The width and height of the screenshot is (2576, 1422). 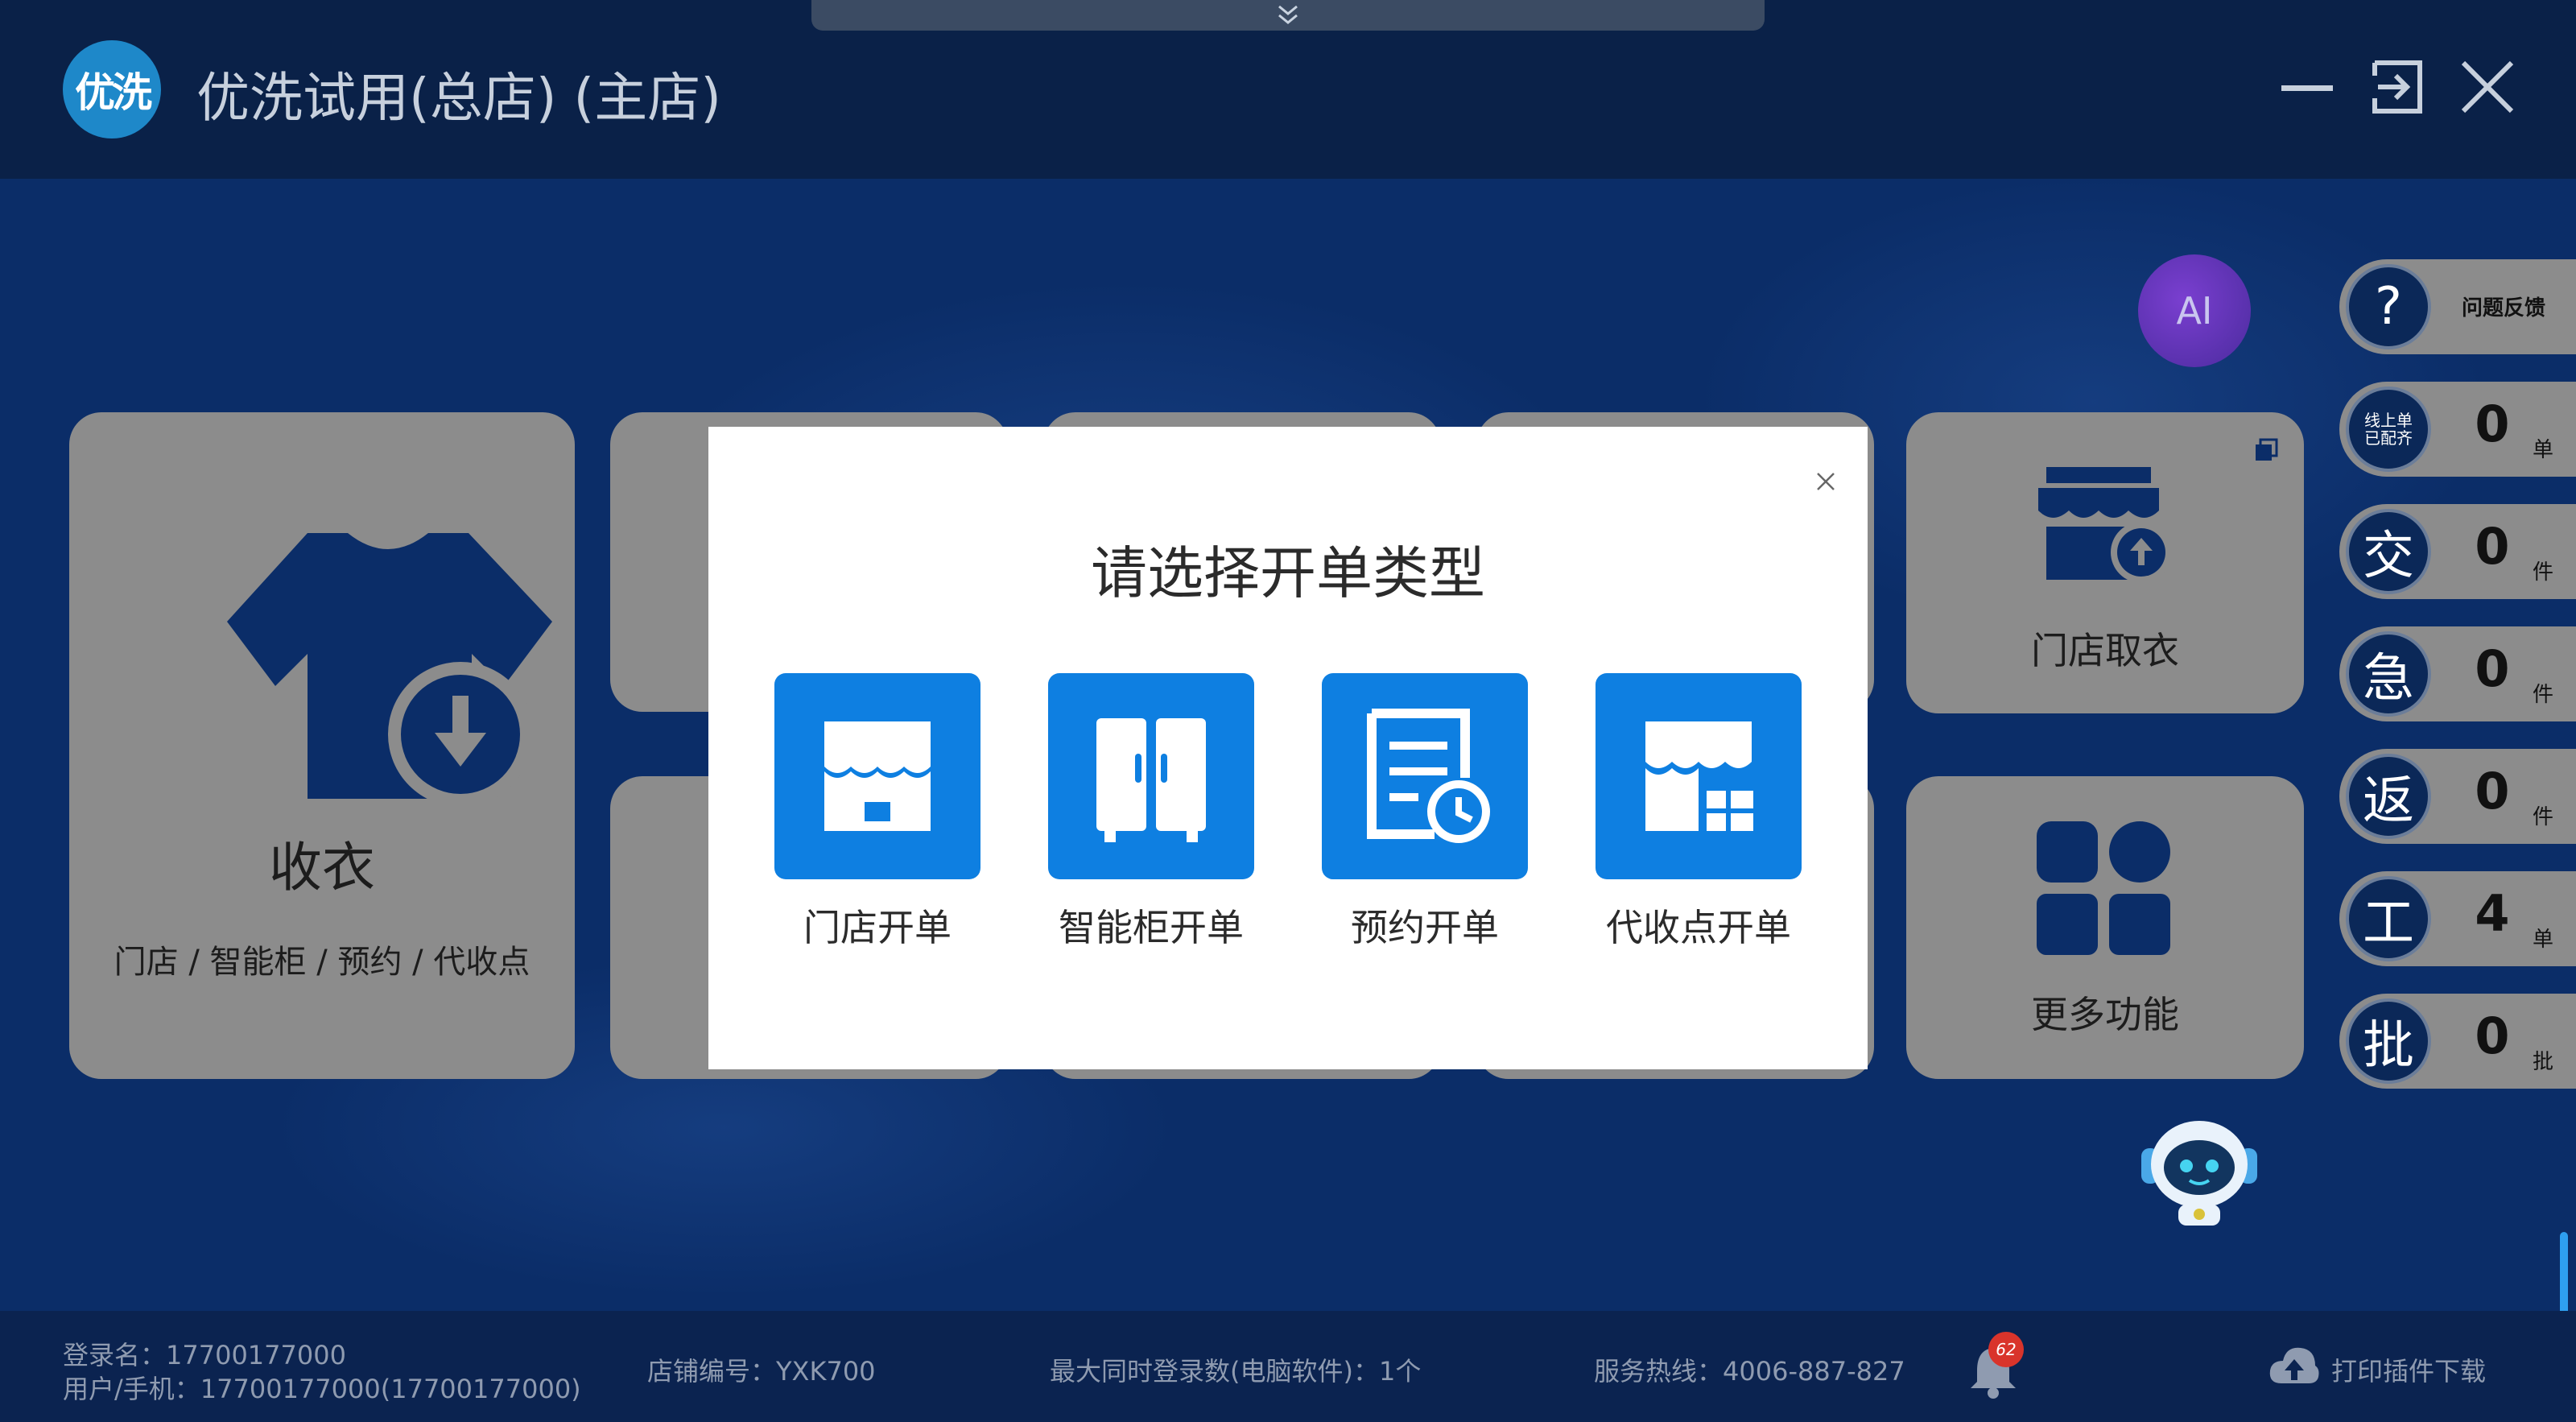 What do you see at coordinates (2006, 1349) in the screenshot?
I see `notification-badge: 62` at bounding box center [2006, 1349].